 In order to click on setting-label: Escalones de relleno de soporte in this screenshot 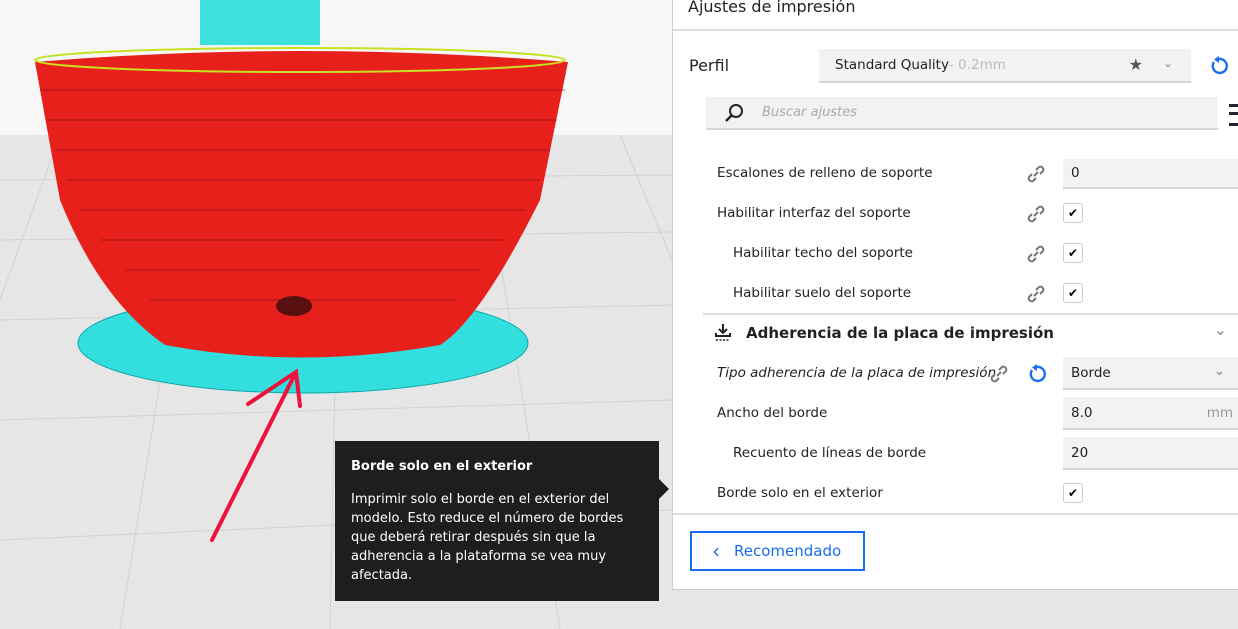, I will do `click(825, 173)`.